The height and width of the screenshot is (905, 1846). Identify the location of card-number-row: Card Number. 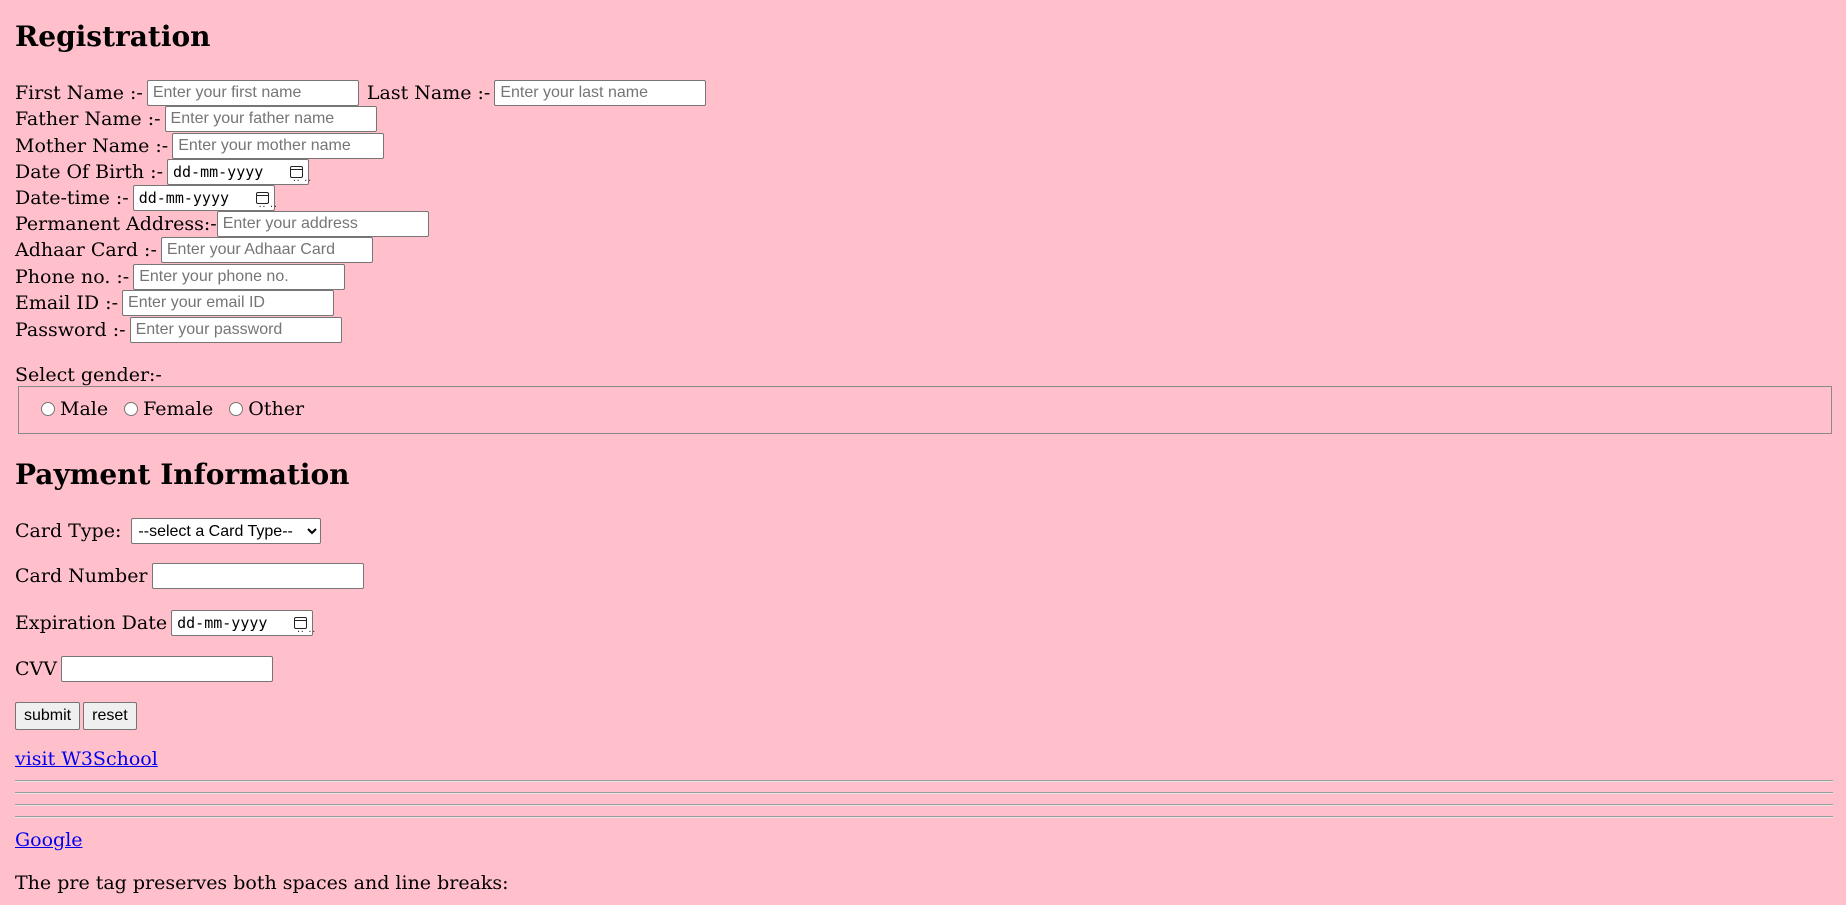
(189, 575).